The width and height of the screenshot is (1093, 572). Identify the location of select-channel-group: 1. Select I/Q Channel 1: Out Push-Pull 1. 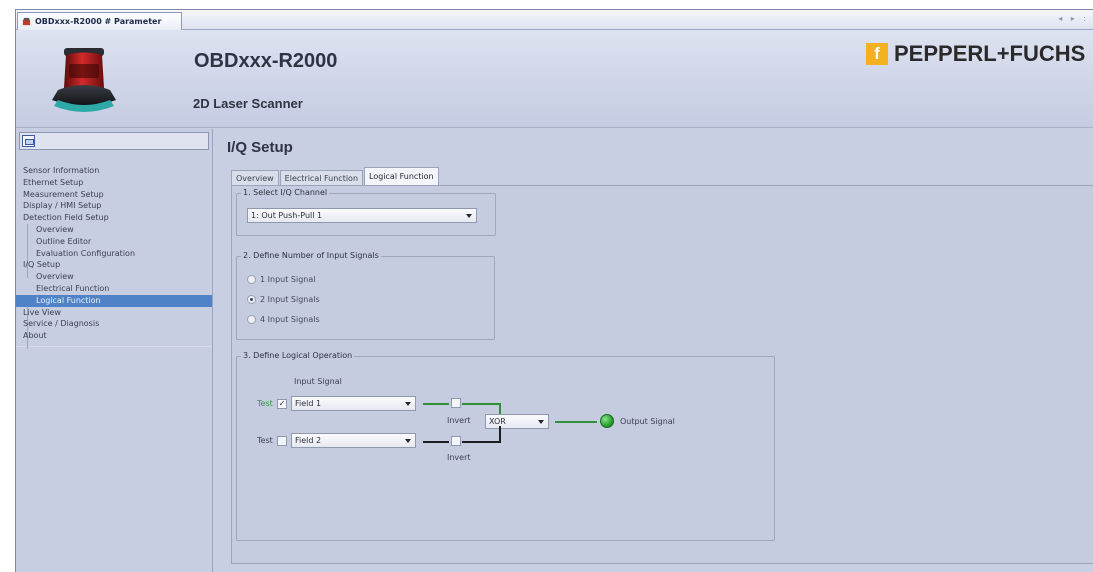
(366, 212).